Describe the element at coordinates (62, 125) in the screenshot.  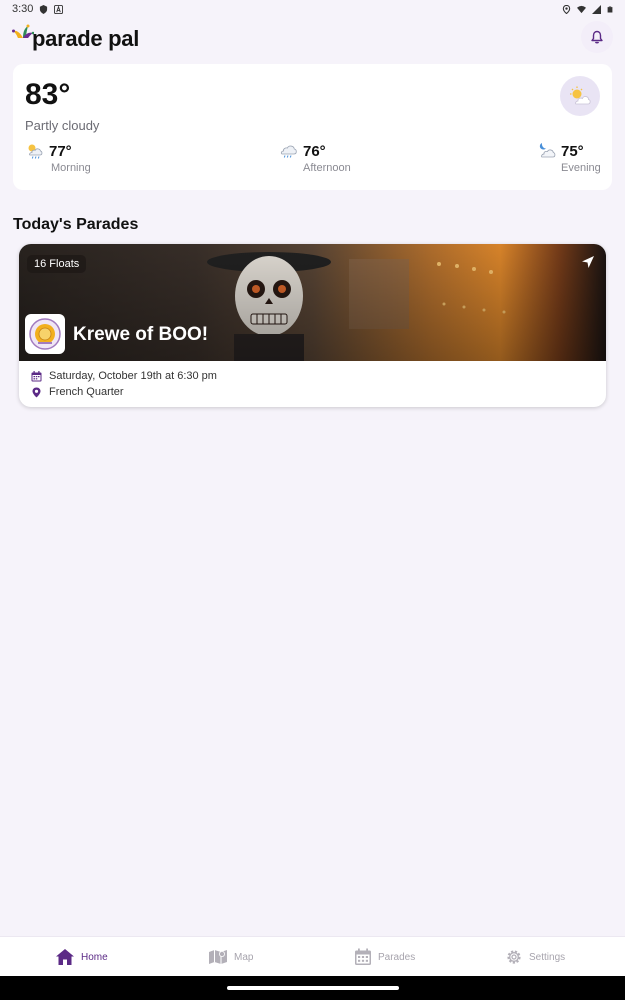
I see `current-condition: Partly cloudy` at that location.